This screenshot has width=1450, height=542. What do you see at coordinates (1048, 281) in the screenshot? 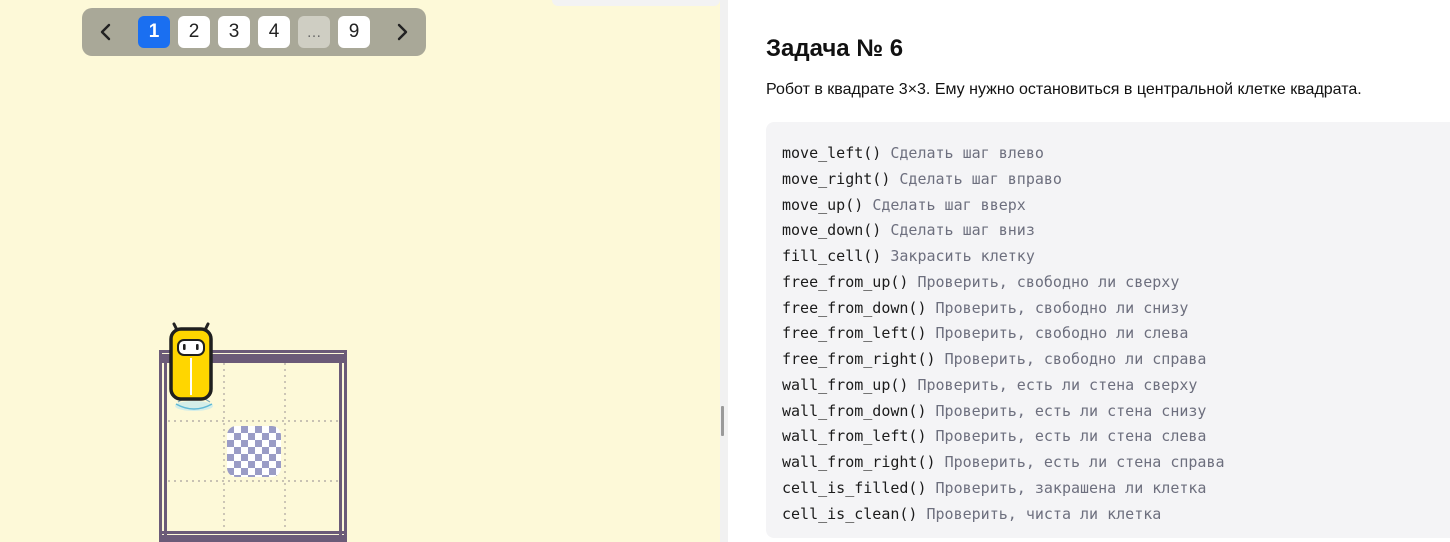
I see `command-hint: Проверить, свободно ли сверху` at bounding box center [1048, 281].